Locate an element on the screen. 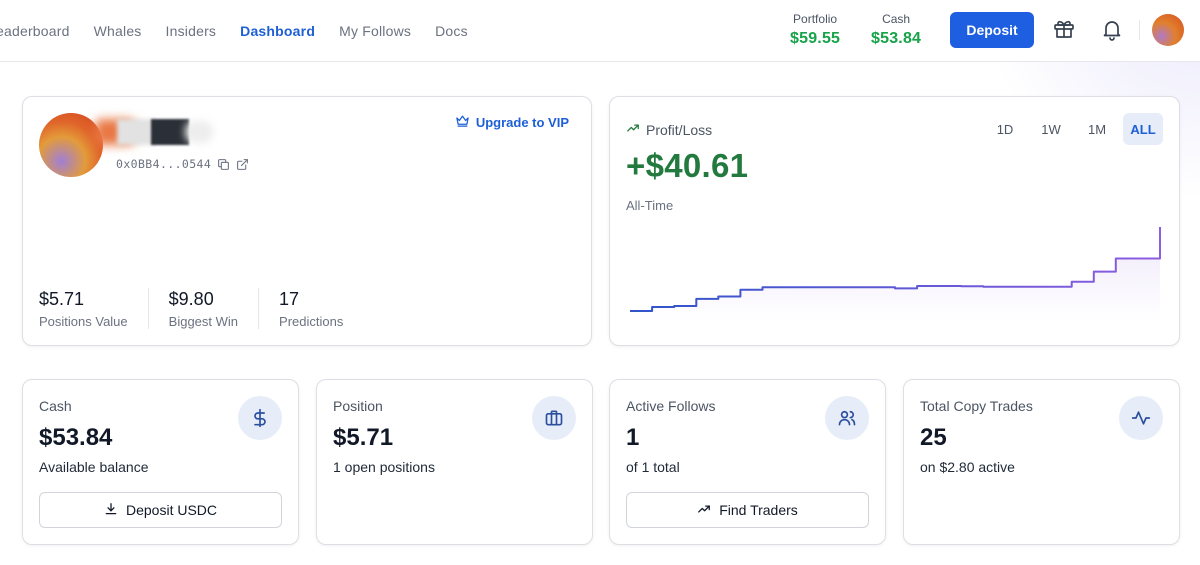 This screenshot has width=1200, height=565. card-subtitle: of 1 total is located at coordinates (653, 467).